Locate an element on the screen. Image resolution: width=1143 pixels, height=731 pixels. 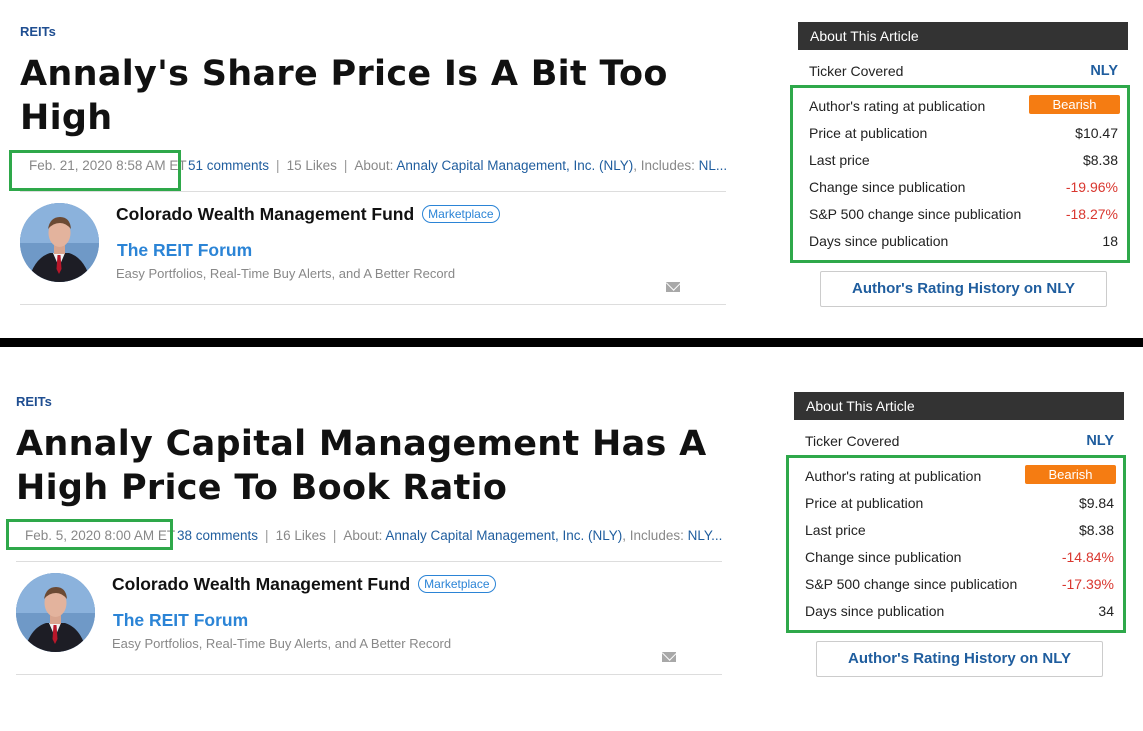
stat-row-change: Change since publication -14.84% is located at coordinates (956, 556).